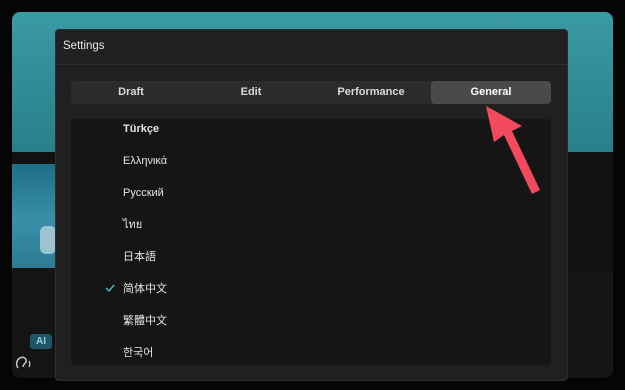 The image size is (625, 390). Describe the element at coordinates (311, 297) in the screenshot. I see `language-option-simplified-chinese: 简体中文` at that location.